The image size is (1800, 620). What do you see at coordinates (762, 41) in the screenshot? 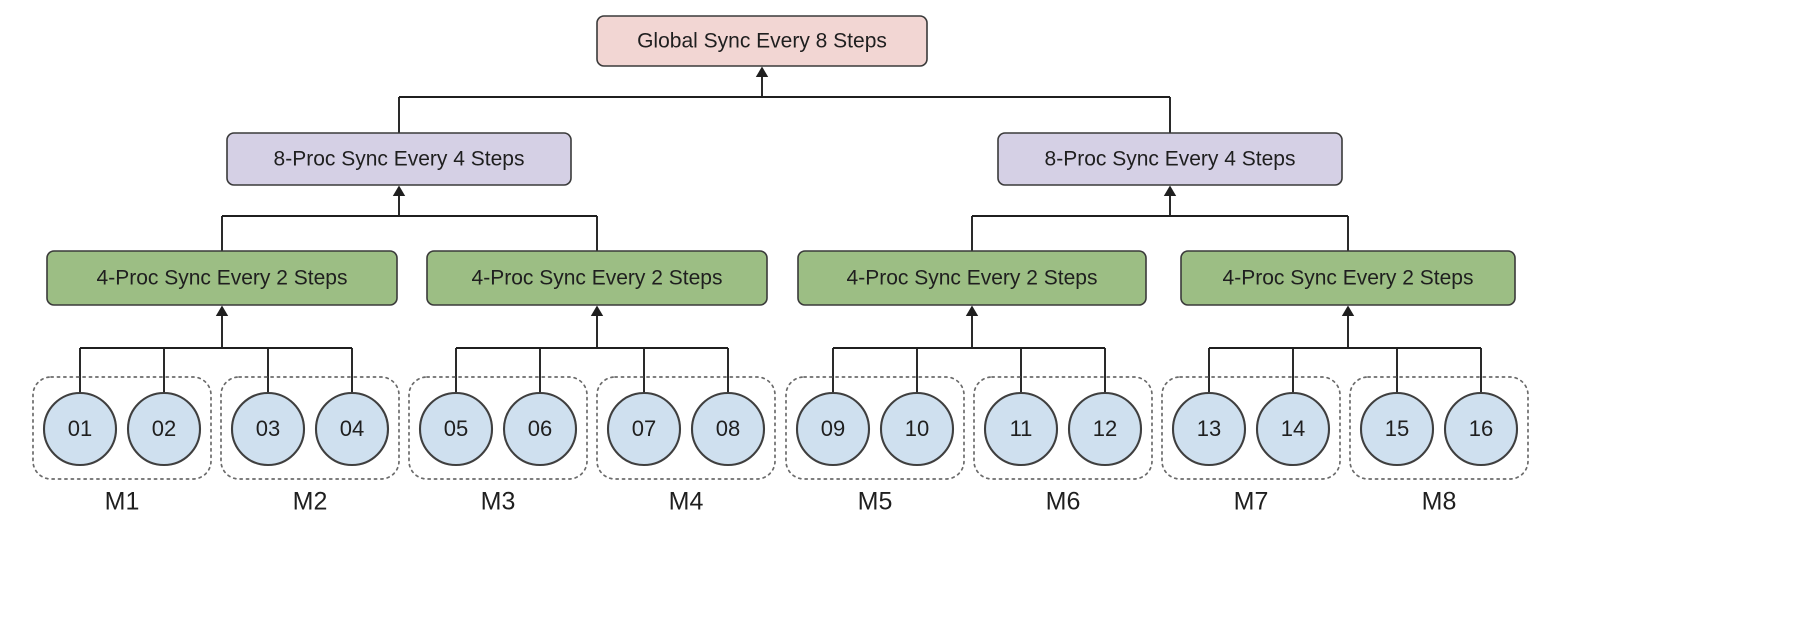
I see `global-sync-node` at bounding box center [762, 41].